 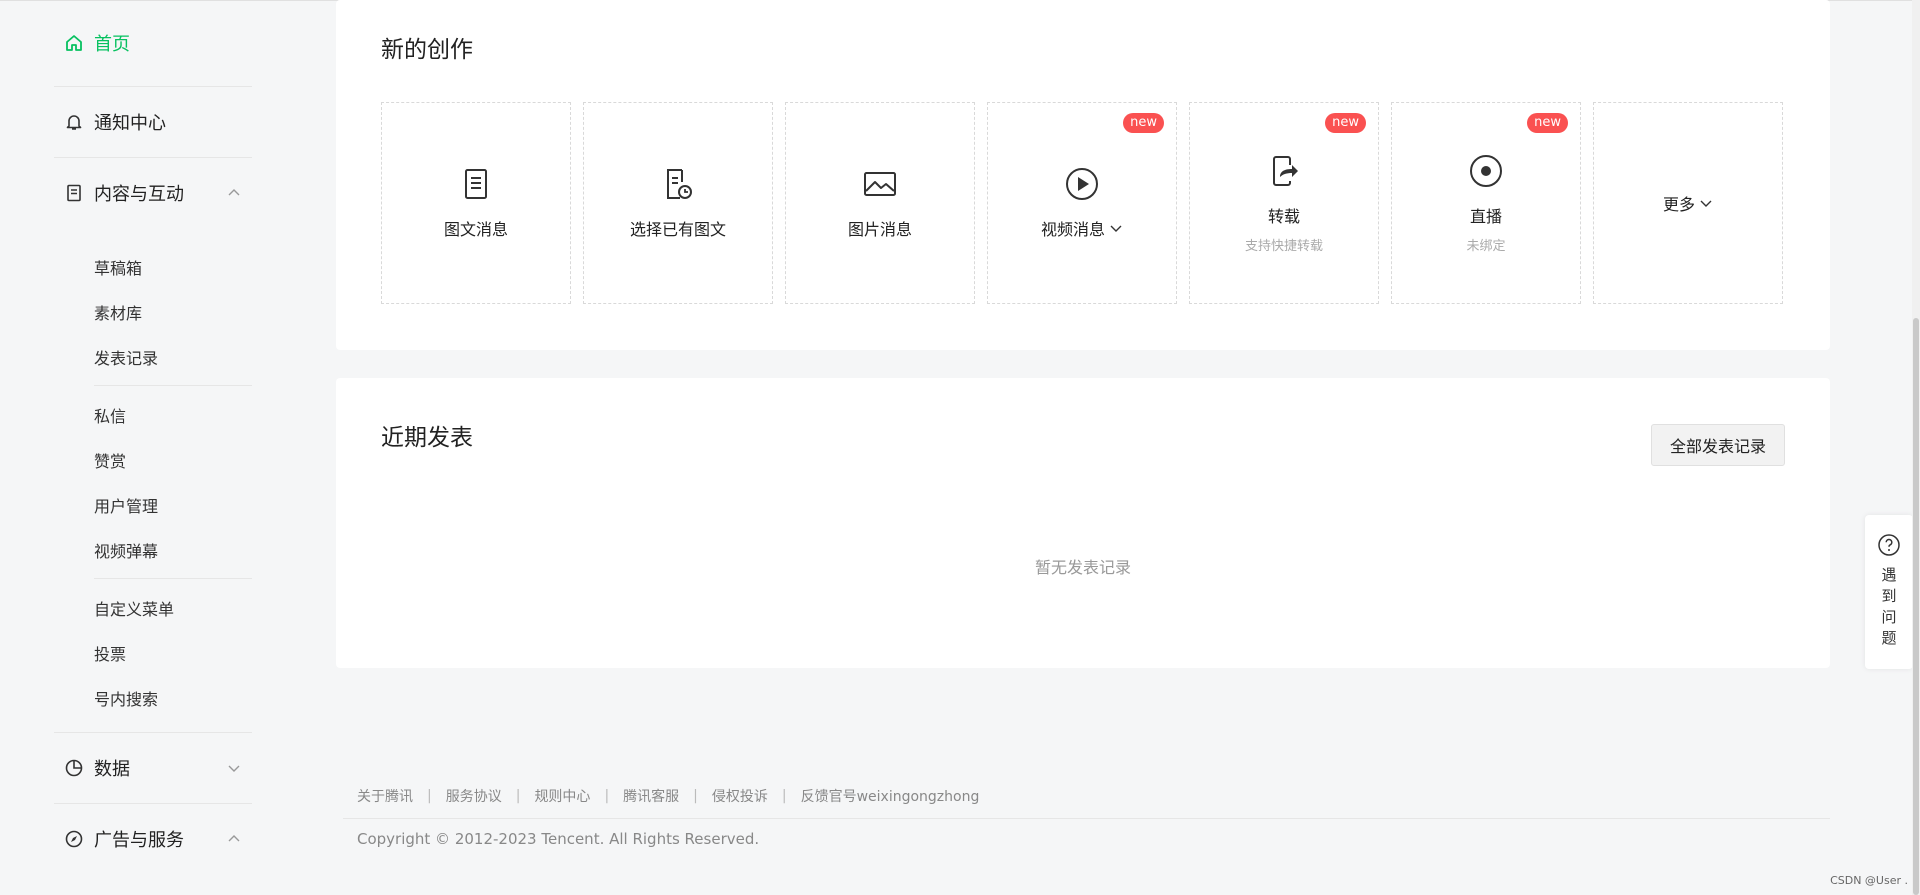 I want to click on share-icon, so click(x=1285, y=170).